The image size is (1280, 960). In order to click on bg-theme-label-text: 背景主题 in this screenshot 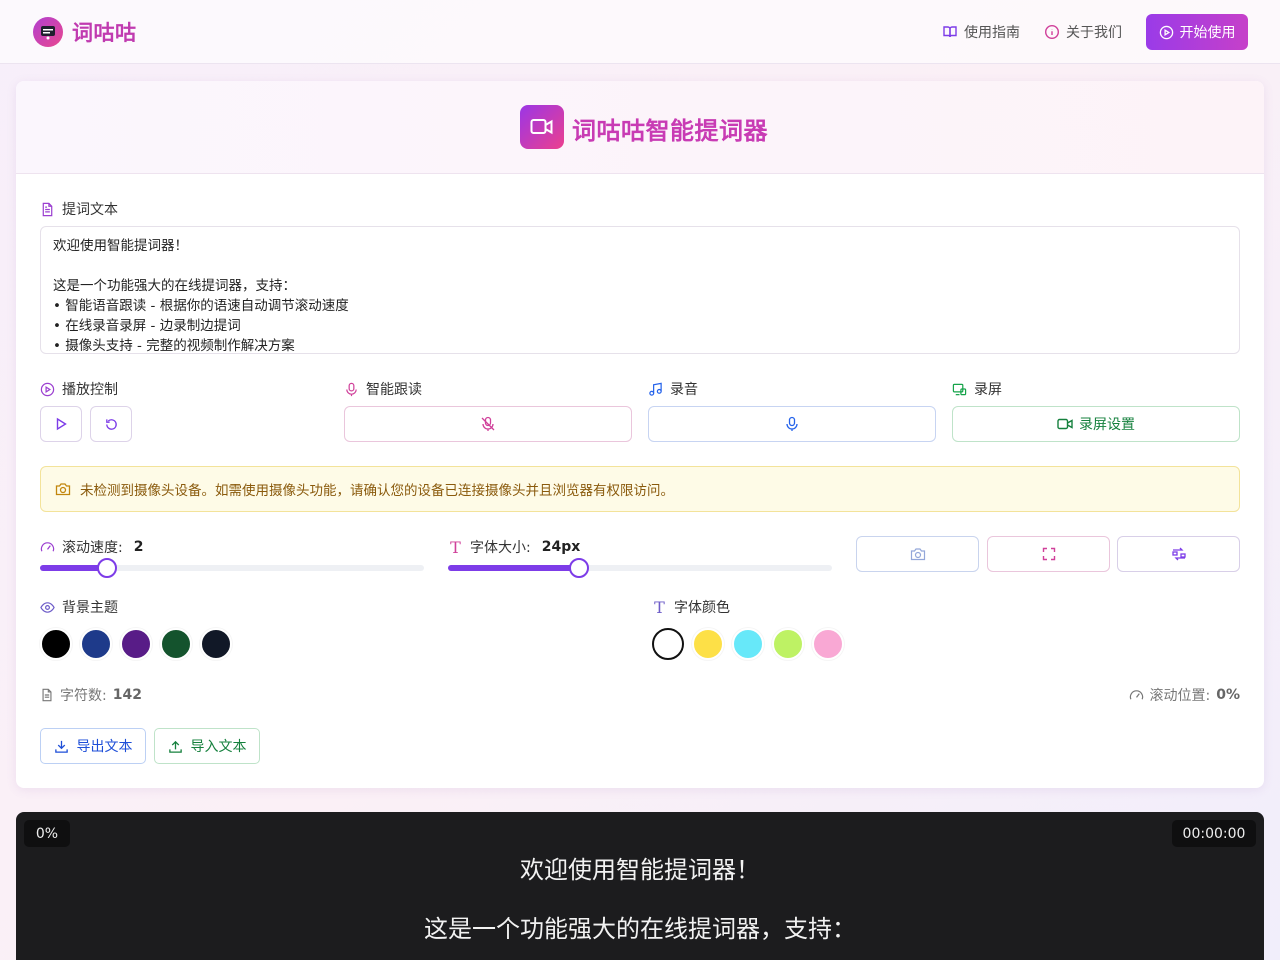, I will do `click(90, 608)`.